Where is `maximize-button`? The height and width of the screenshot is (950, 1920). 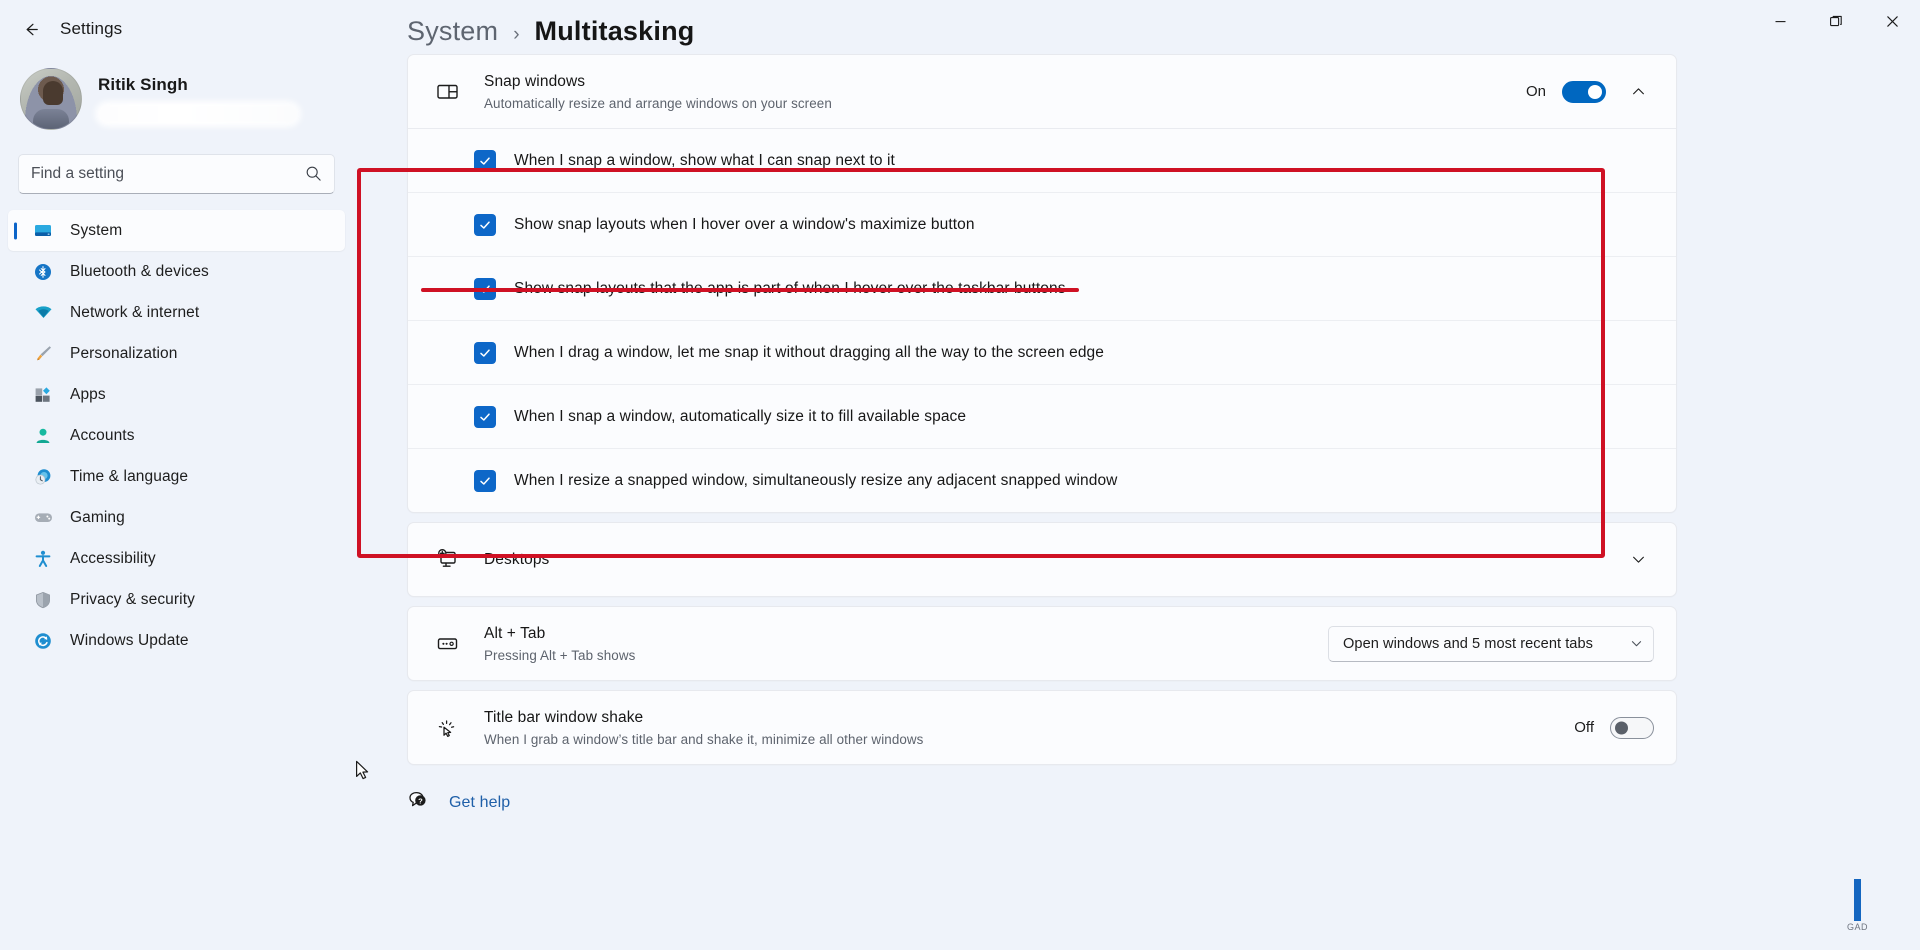
maximize-button is located at coordinates (1836, 21).